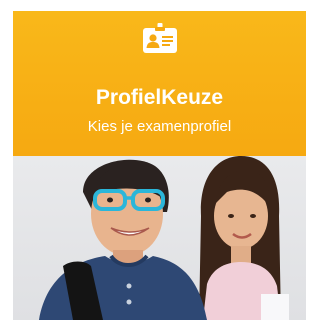 This screenshot has width=320, height=320. What do you see at coordinates (160, 38) in the screenshot?
I see `id-badge-icon` at bounding box center [160, 38].